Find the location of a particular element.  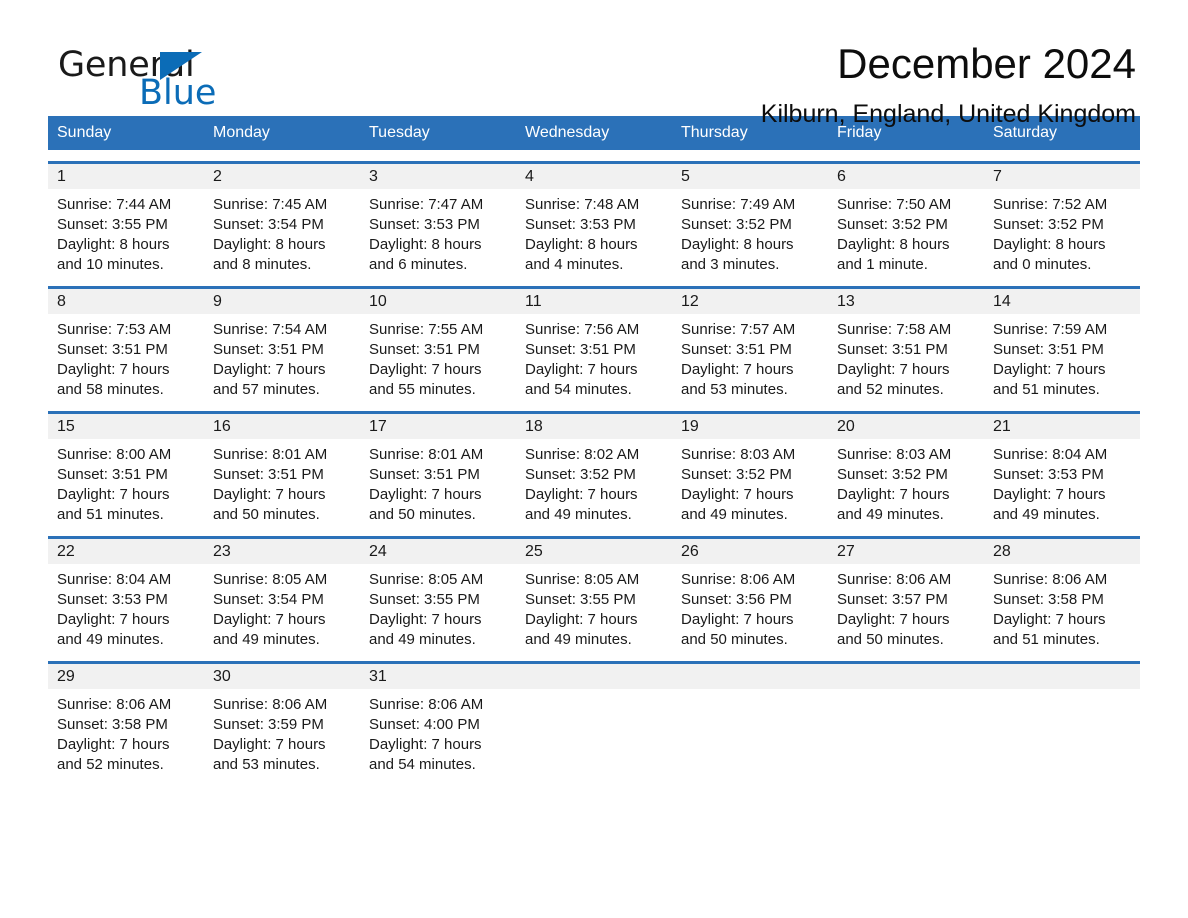

day-number: 10 is located at coordinates (378, 301).